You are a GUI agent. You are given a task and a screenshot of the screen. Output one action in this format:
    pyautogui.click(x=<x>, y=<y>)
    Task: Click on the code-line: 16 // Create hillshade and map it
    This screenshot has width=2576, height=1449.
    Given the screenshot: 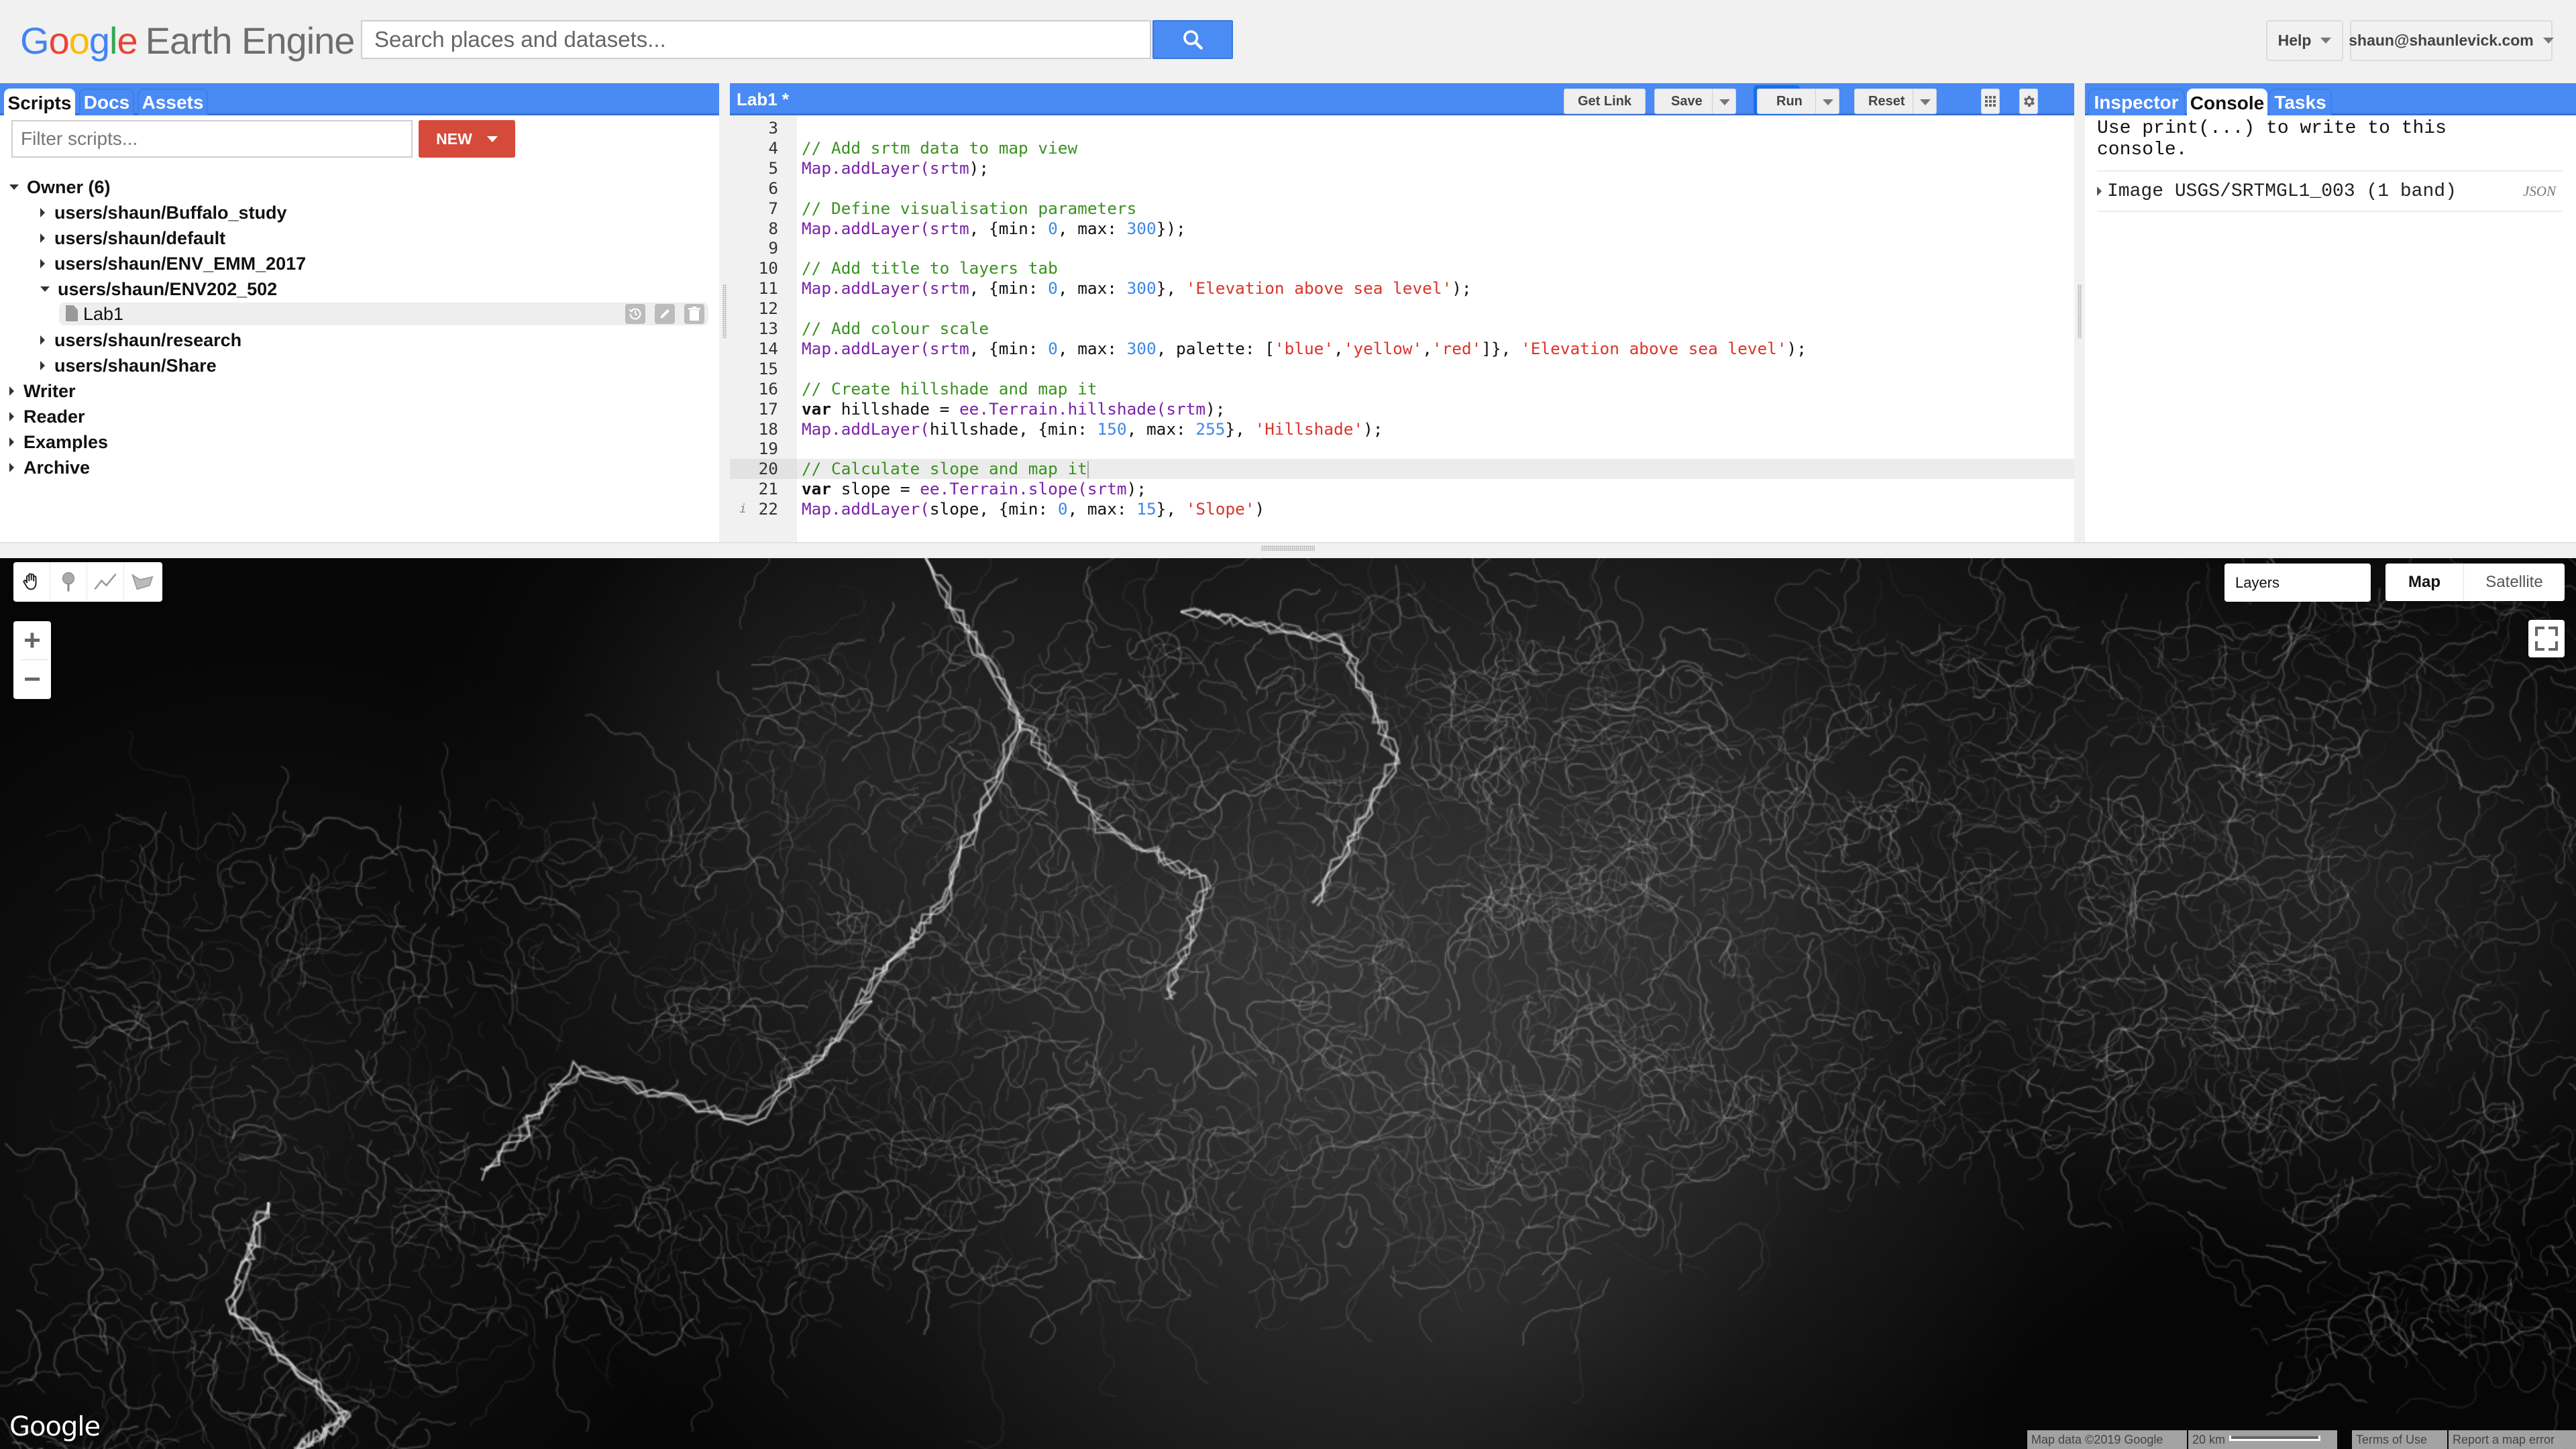 What is the action you would take?
    pyautogui.click(x=1402, y=389)
    